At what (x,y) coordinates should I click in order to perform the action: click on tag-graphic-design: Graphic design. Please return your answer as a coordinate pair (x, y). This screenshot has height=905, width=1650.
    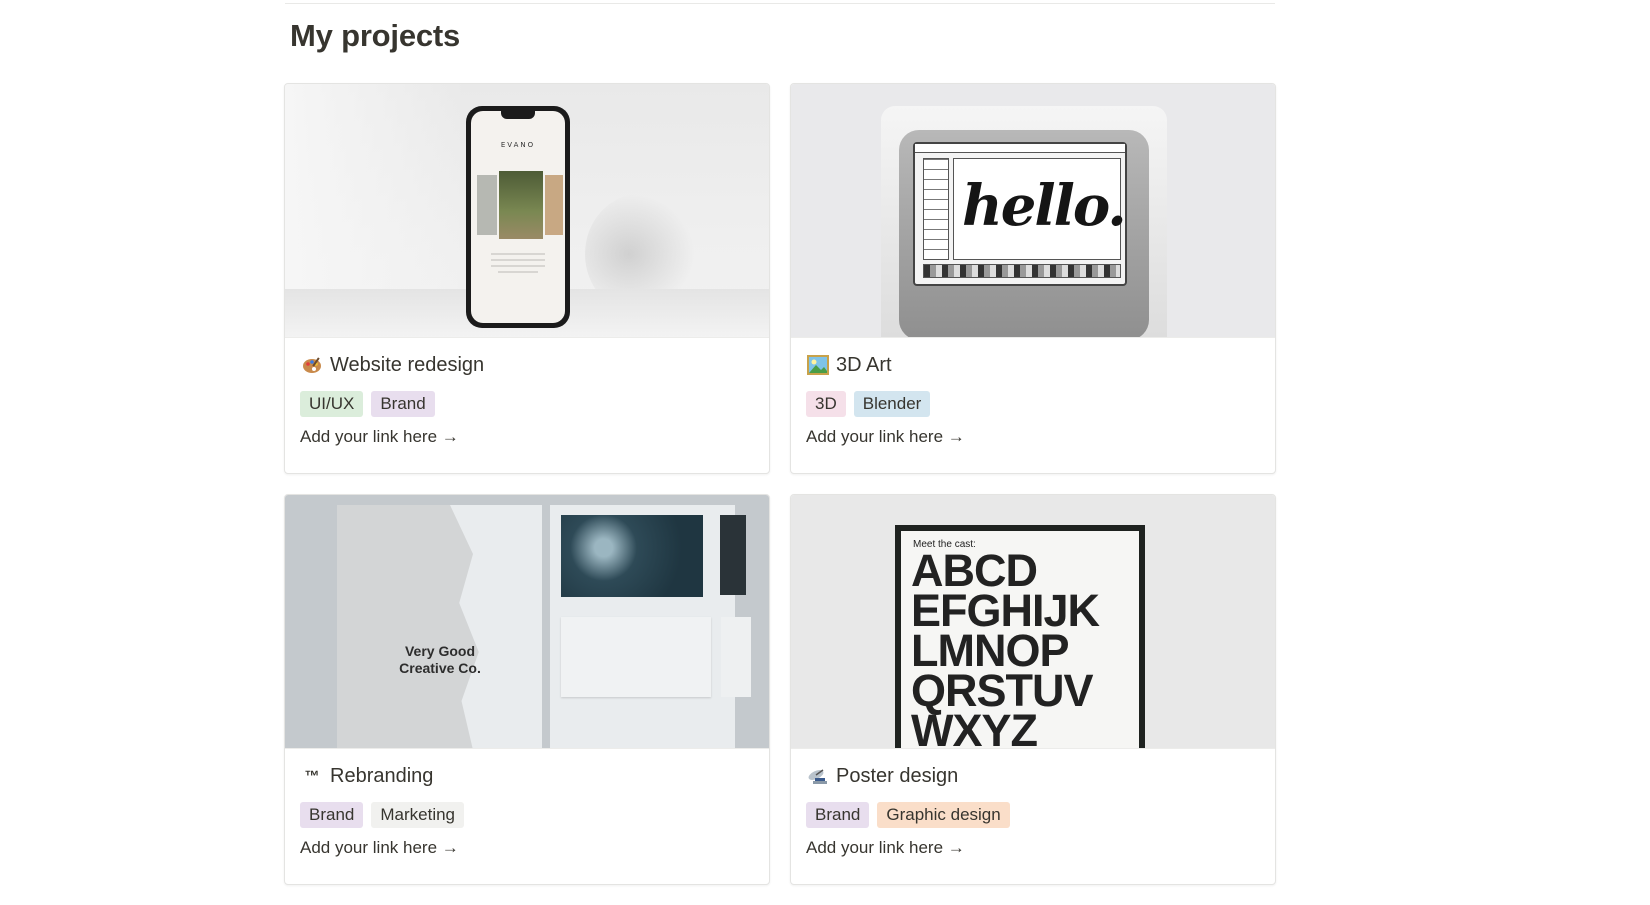
    Looking at the image, I should click on (943, 815).